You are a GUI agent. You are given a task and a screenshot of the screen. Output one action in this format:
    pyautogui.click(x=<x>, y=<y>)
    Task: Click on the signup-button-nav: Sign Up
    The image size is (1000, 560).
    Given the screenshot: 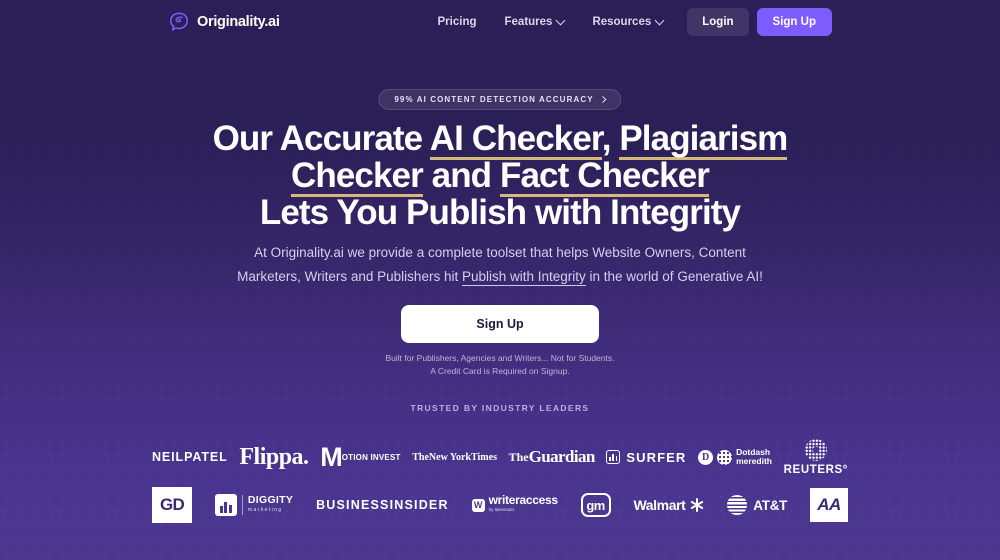 What is the action you would take?
    pyautogui.click(x=794, y=22)
    